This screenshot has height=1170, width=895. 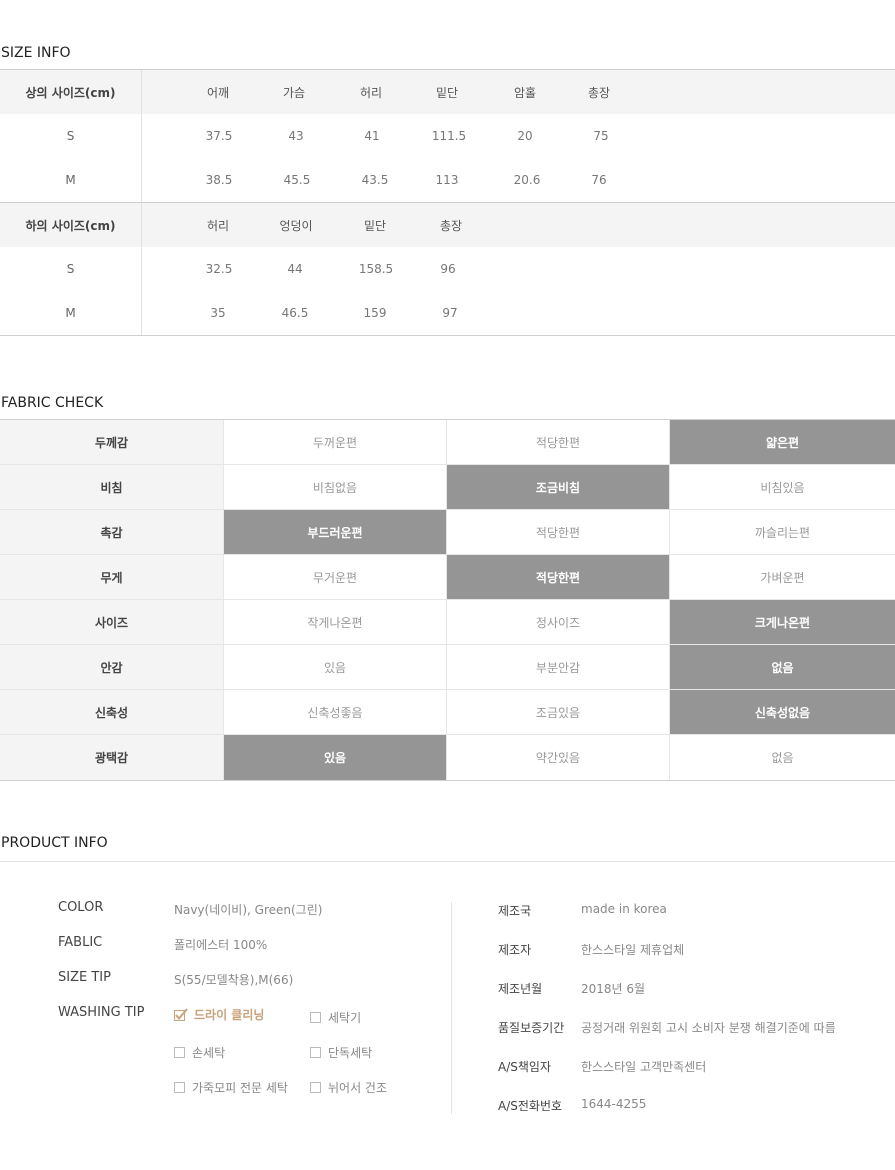 I want to click on washing-tip-label: WASHING TIP, so click(x=101, y=1012).